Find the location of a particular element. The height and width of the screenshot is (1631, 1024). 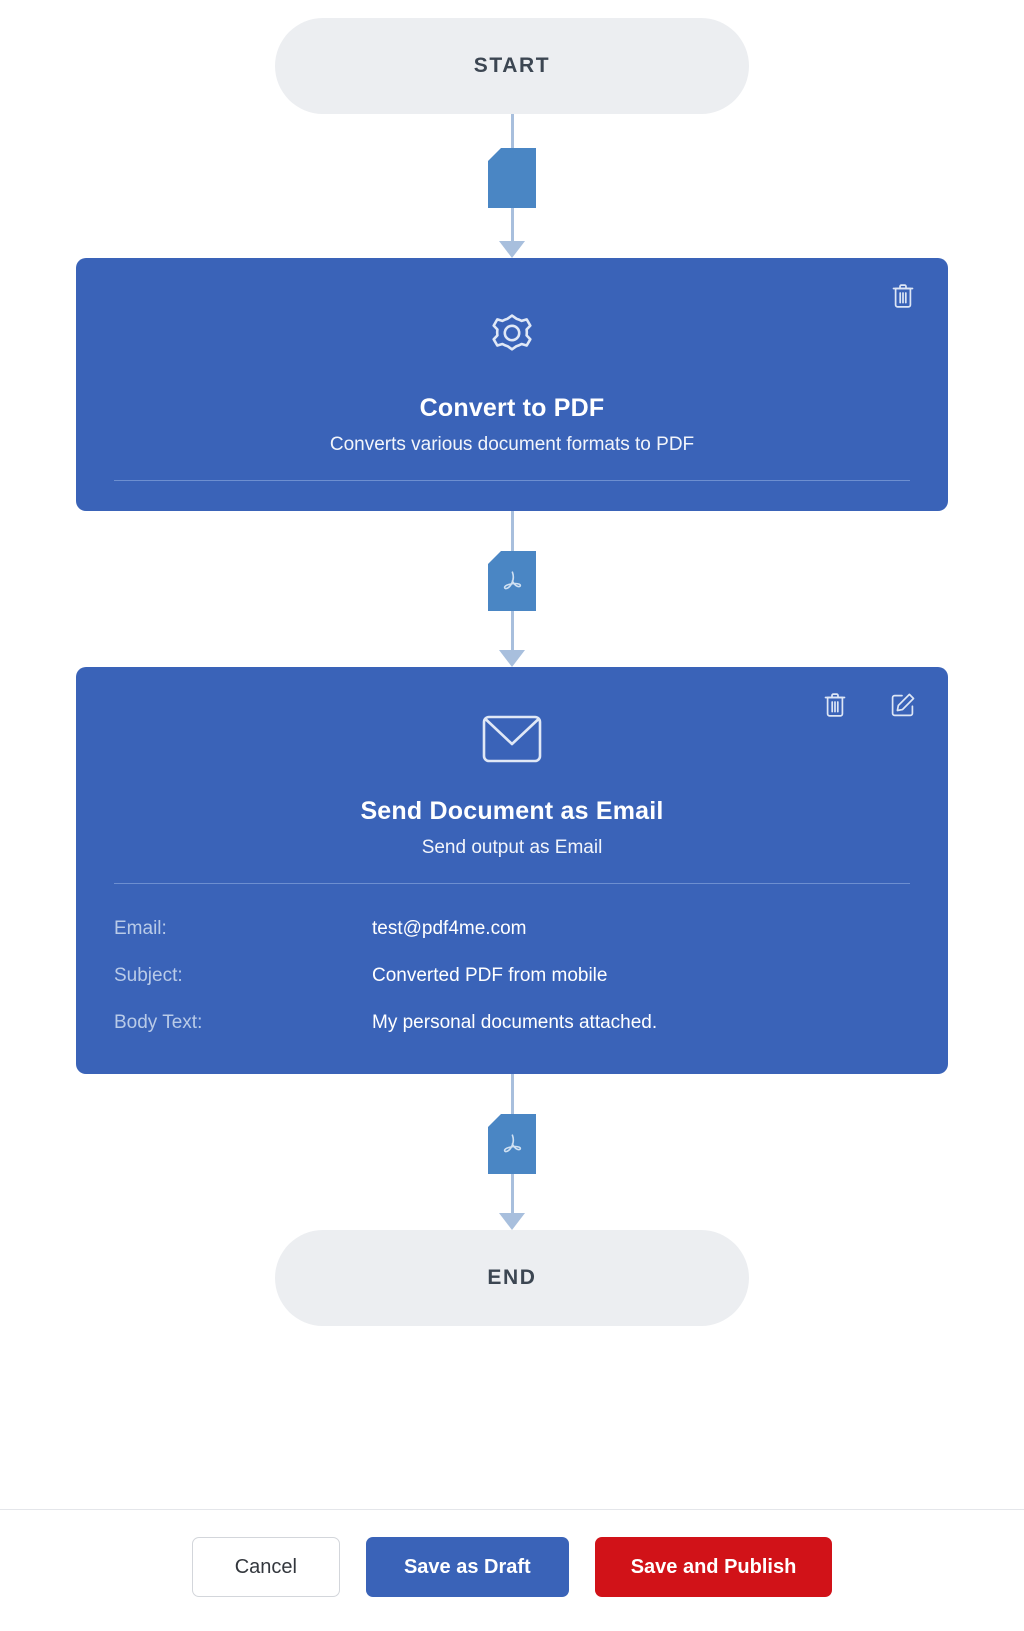

edit-icon is located at coordinates (903, 705).